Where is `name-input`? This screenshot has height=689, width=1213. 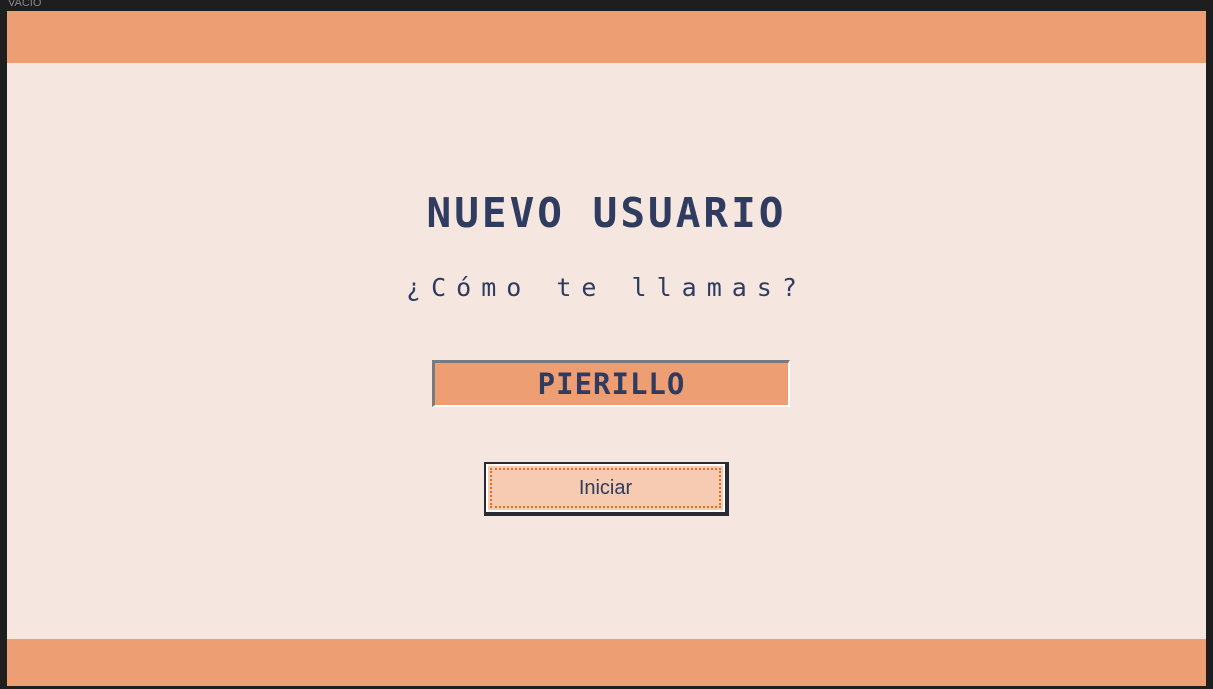
name-input is located at coordinates (611, 383).